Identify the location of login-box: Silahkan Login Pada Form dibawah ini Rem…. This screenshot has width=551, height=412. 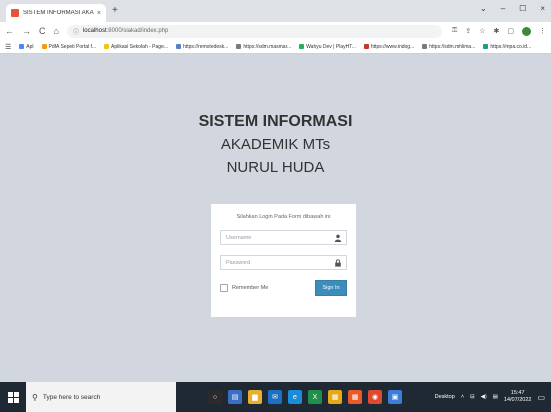
(283, 260).